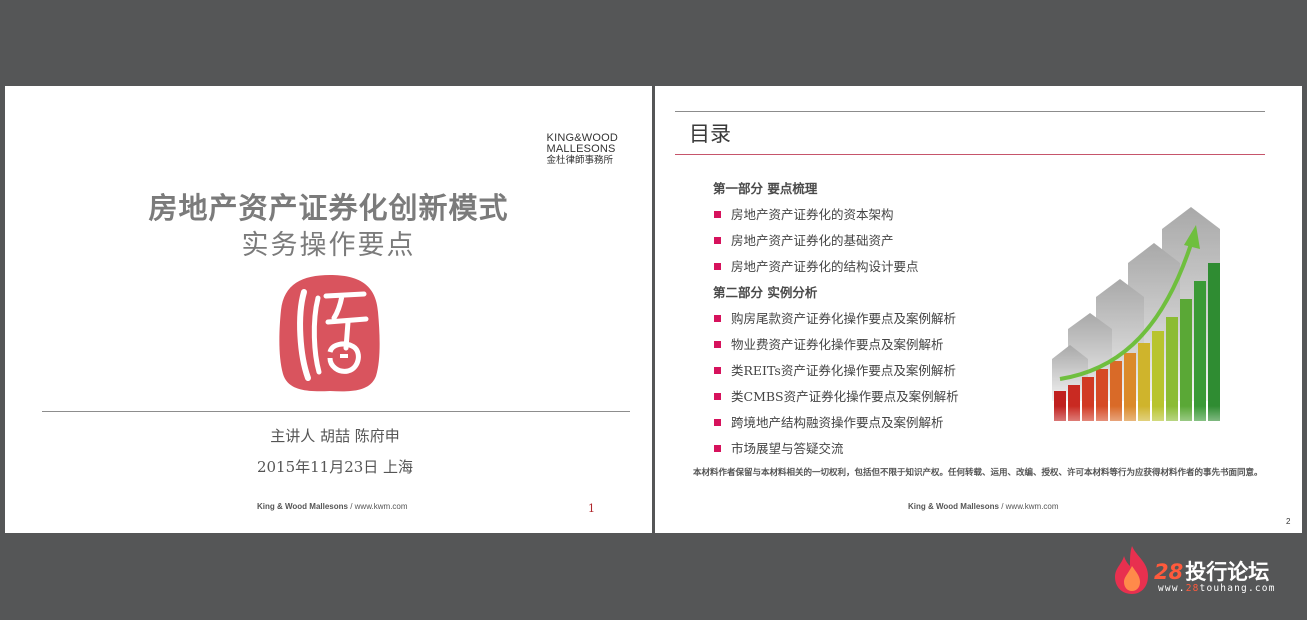 This screenshot has height=620, width=1307. Describe the element at coordinates (893, 449) in the screenshot. I see `toc-item: 市场展望与答疑交流` at that location.